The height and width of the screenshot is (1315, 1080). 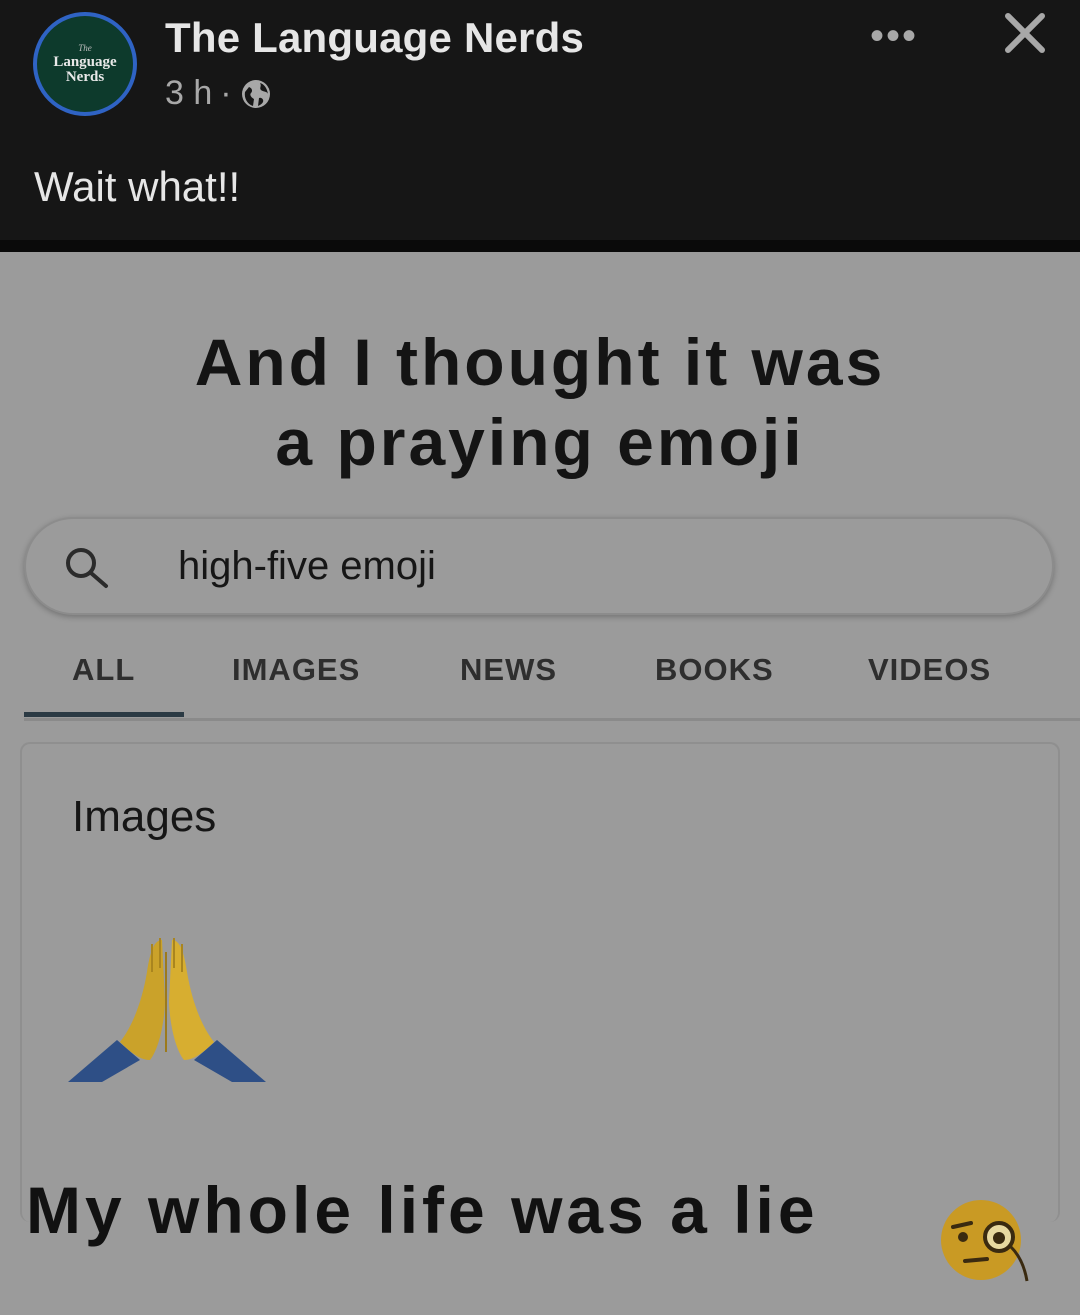 What do you see at coordinates (714, 669) in the screenshot?
I see `tab-books: BOOKS` at bounding box center [714, 669].